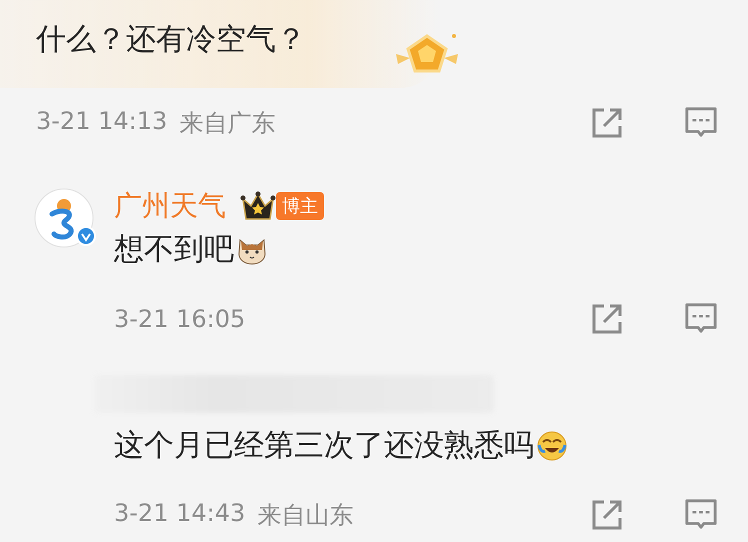 This screenshot has width=748, height=542. I want to click on timestamp: 3-21 14:13, so click(102, 122).